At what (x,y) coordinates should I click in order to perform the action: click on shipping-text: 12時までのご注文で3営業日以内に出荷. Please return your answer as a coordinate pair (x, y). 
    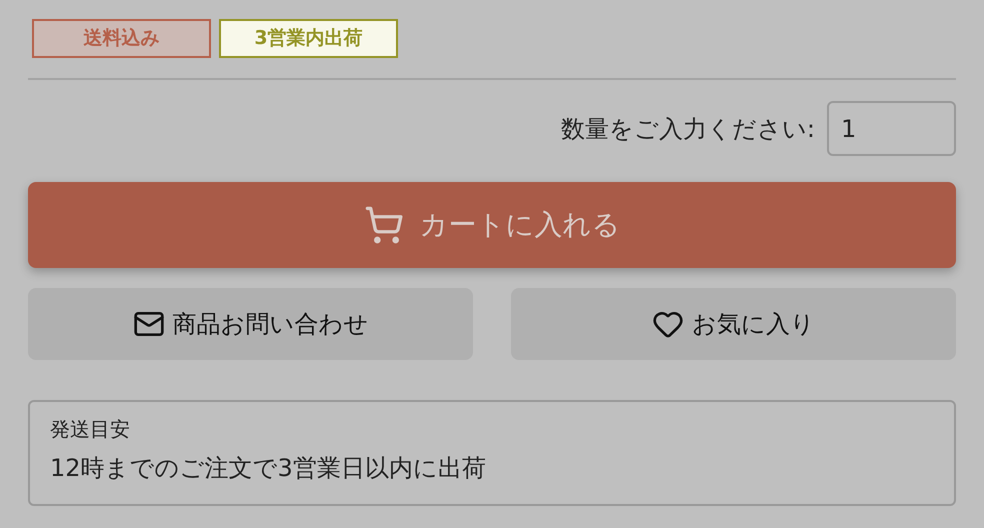
    Looking at the image, I should click on (268, 468).